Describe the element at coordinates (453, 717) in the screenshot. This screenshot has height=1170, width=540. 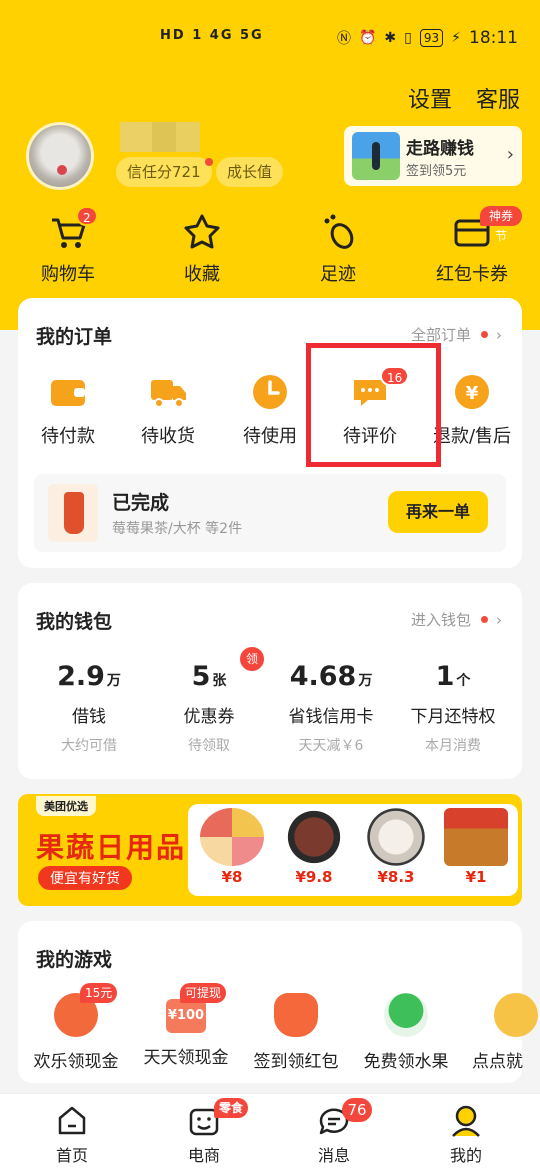
I see `privilege-label: 下月还特权` at that location.